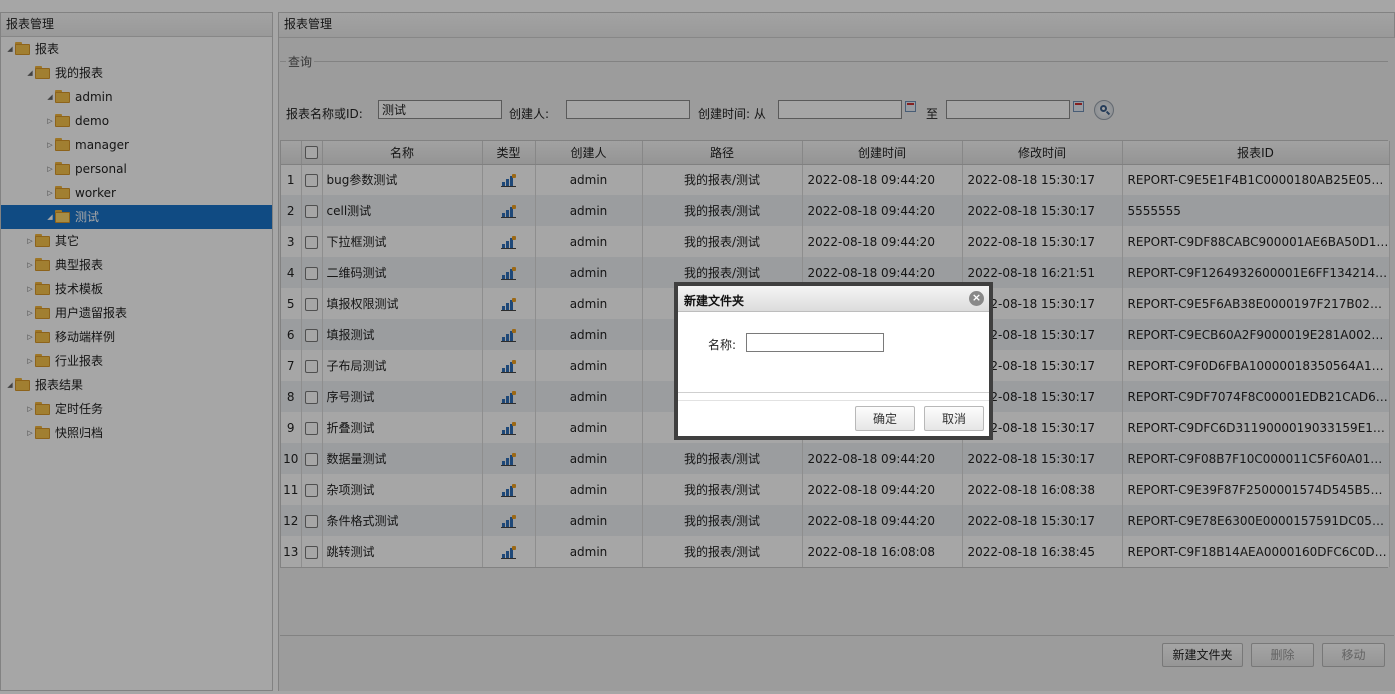  What do you see at coordinates (714, 301) in the screenshot?
I see `dialog-title: 新建文件夹` at bounding box center [714, 301].